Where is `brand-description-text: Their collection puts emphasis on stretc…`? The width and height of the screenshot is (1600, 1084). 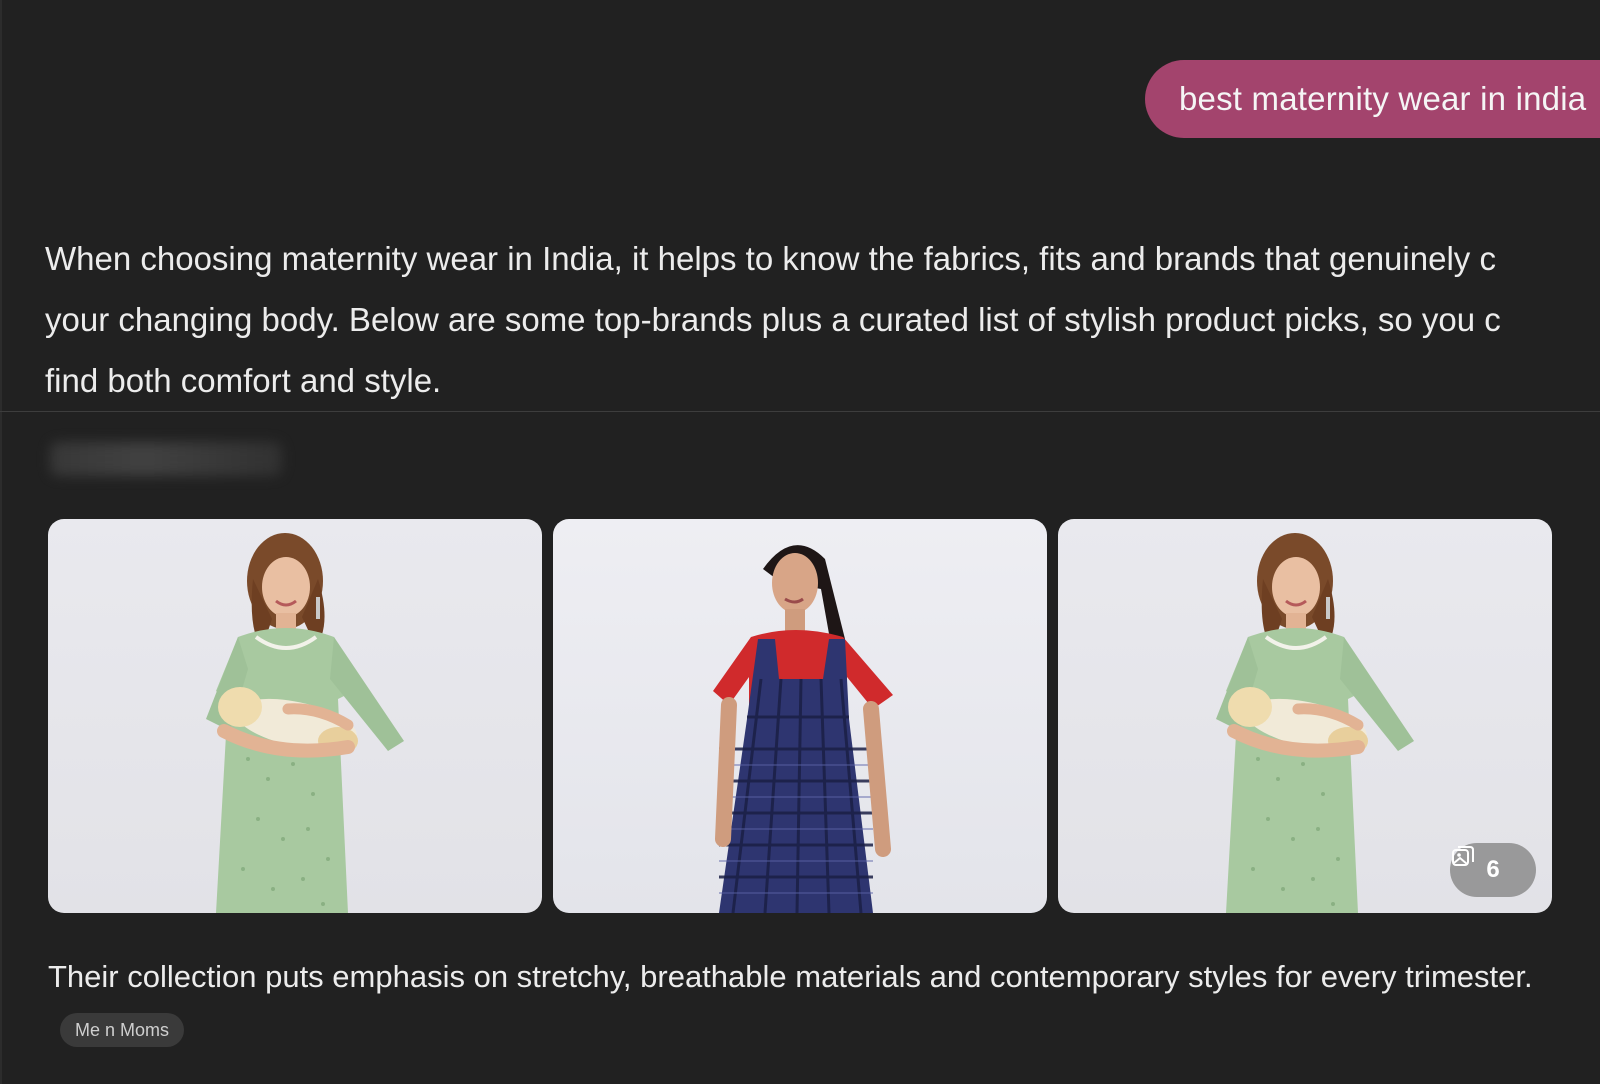
brand-description-text: Their collection puts emphasis on stretc… is located at coordinates (790, 976).